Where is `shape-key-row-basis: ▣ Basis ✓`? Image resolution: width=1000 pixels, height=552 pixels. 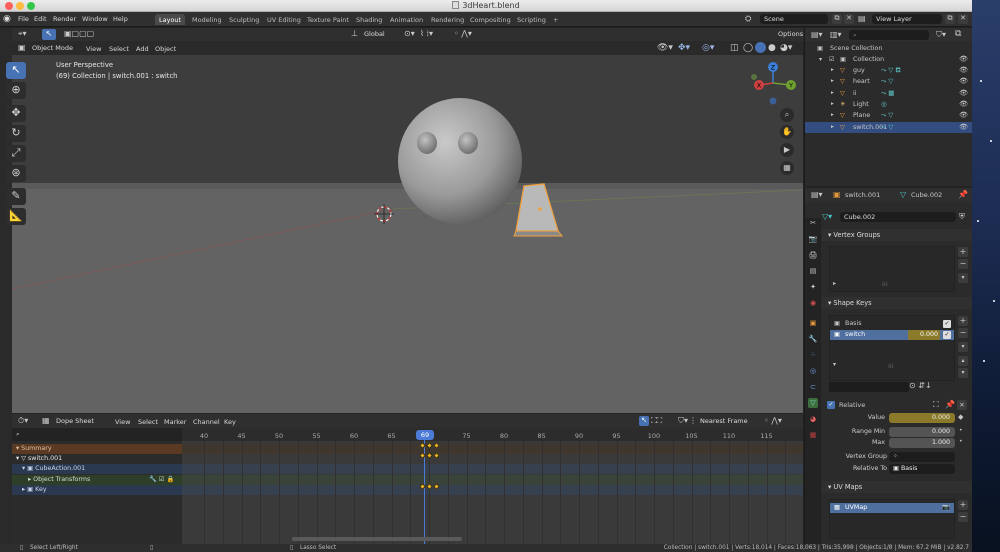 shape-key-row-basis: ▣ Basis ✓ is located at coordinates (892, 324).